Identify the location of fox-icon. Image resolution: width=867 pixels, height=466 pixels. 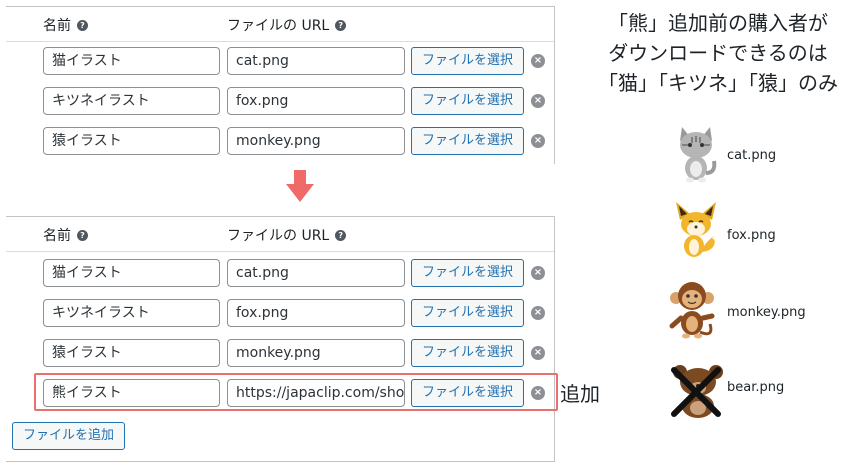
(696, 229).